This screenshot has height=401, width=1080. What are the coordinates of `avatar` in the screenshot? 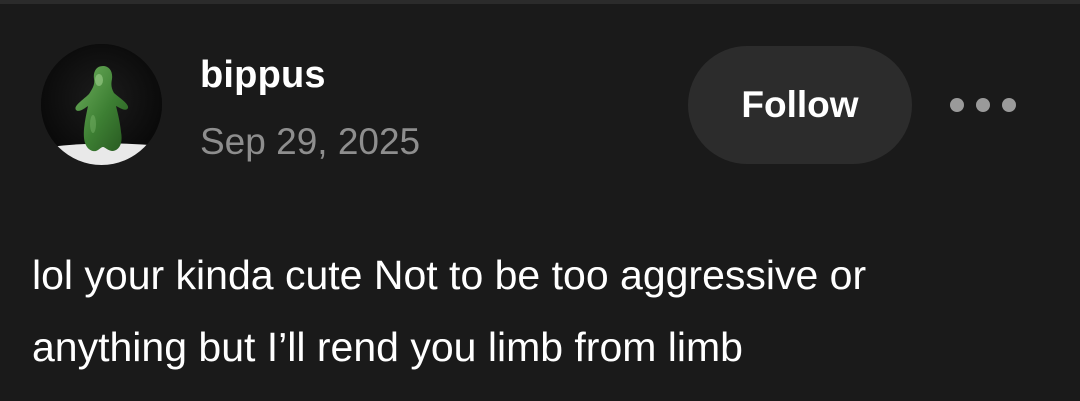 It's located at (101, 104).